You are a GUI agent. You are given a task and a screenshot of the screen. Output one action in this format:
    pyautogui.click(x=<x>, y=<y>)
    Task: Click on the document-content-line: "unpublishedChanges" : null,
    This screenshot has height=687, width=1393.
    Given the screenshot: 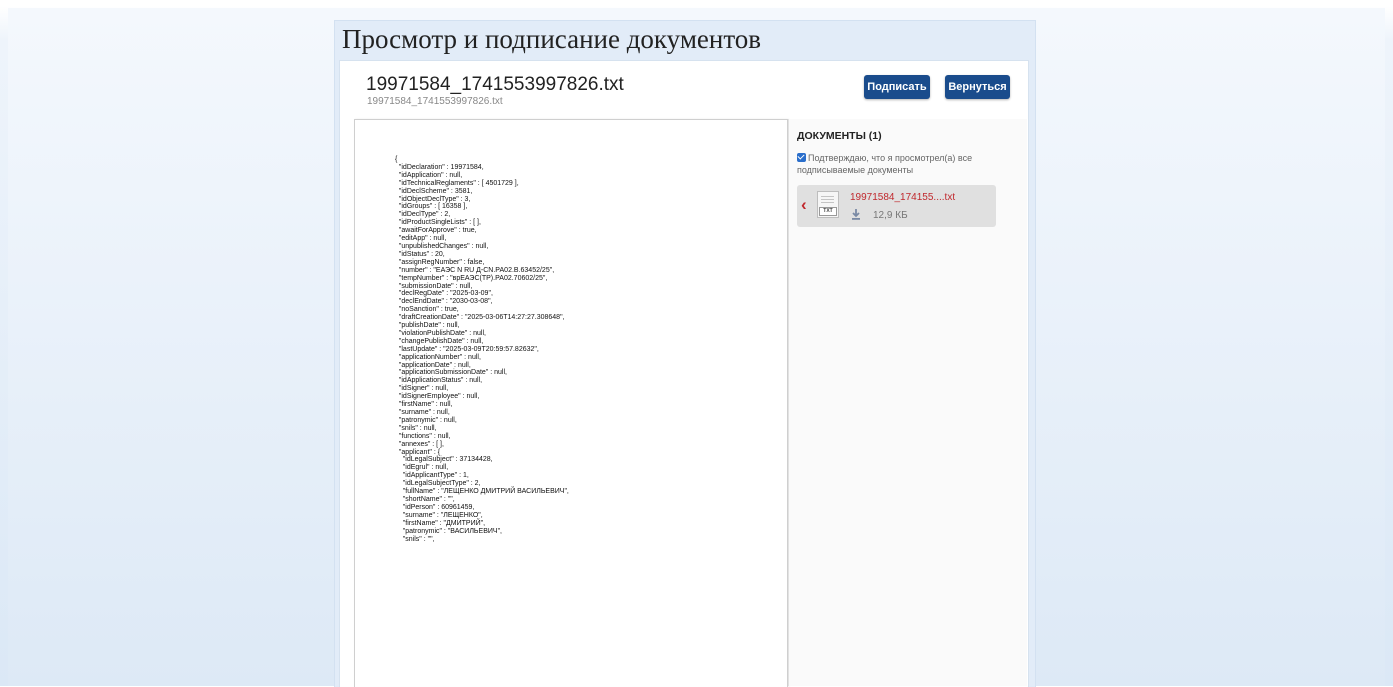 What is the action you would take?
    pyautogui.click(x=443, y=246)
    